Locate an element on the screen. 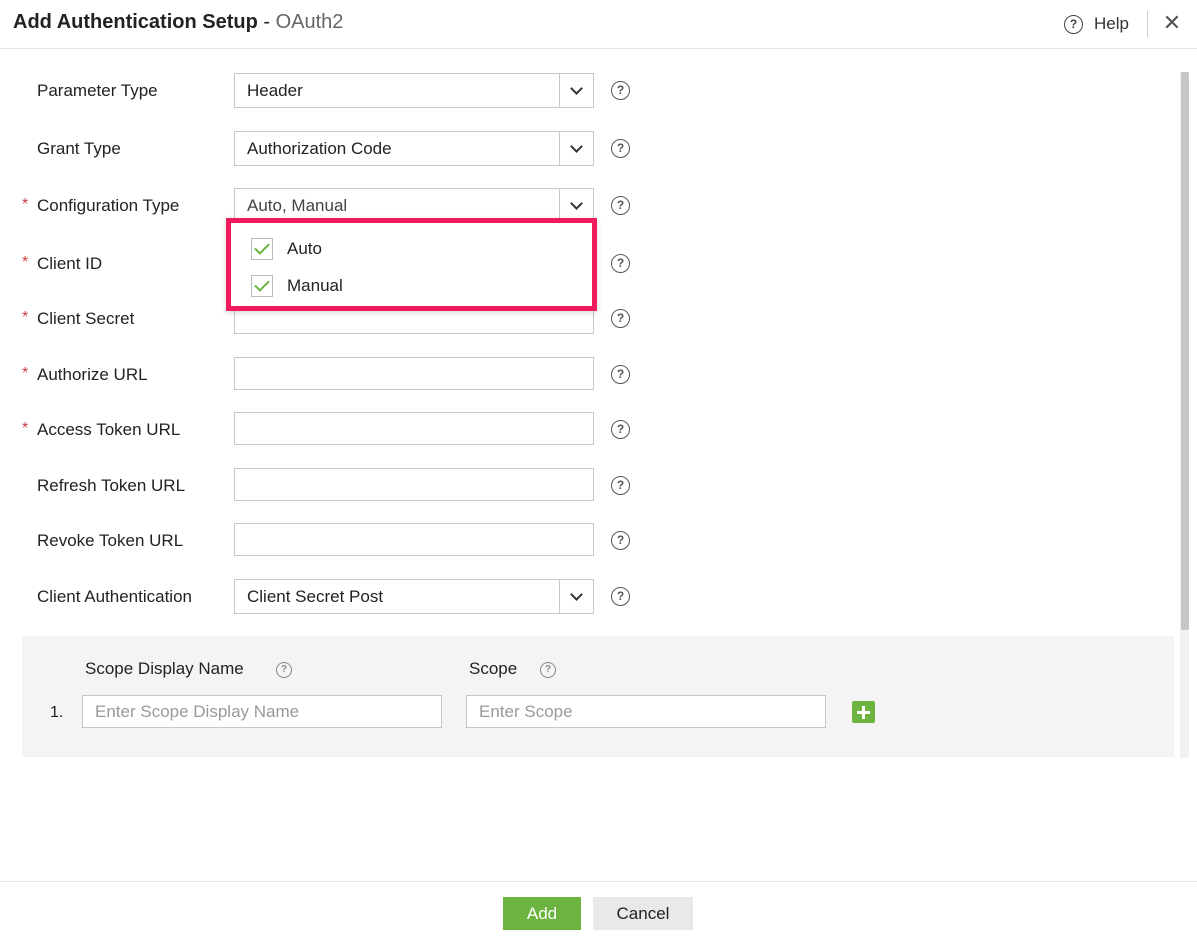  parameter-type-select: Header is located at coordinates (414, 90).